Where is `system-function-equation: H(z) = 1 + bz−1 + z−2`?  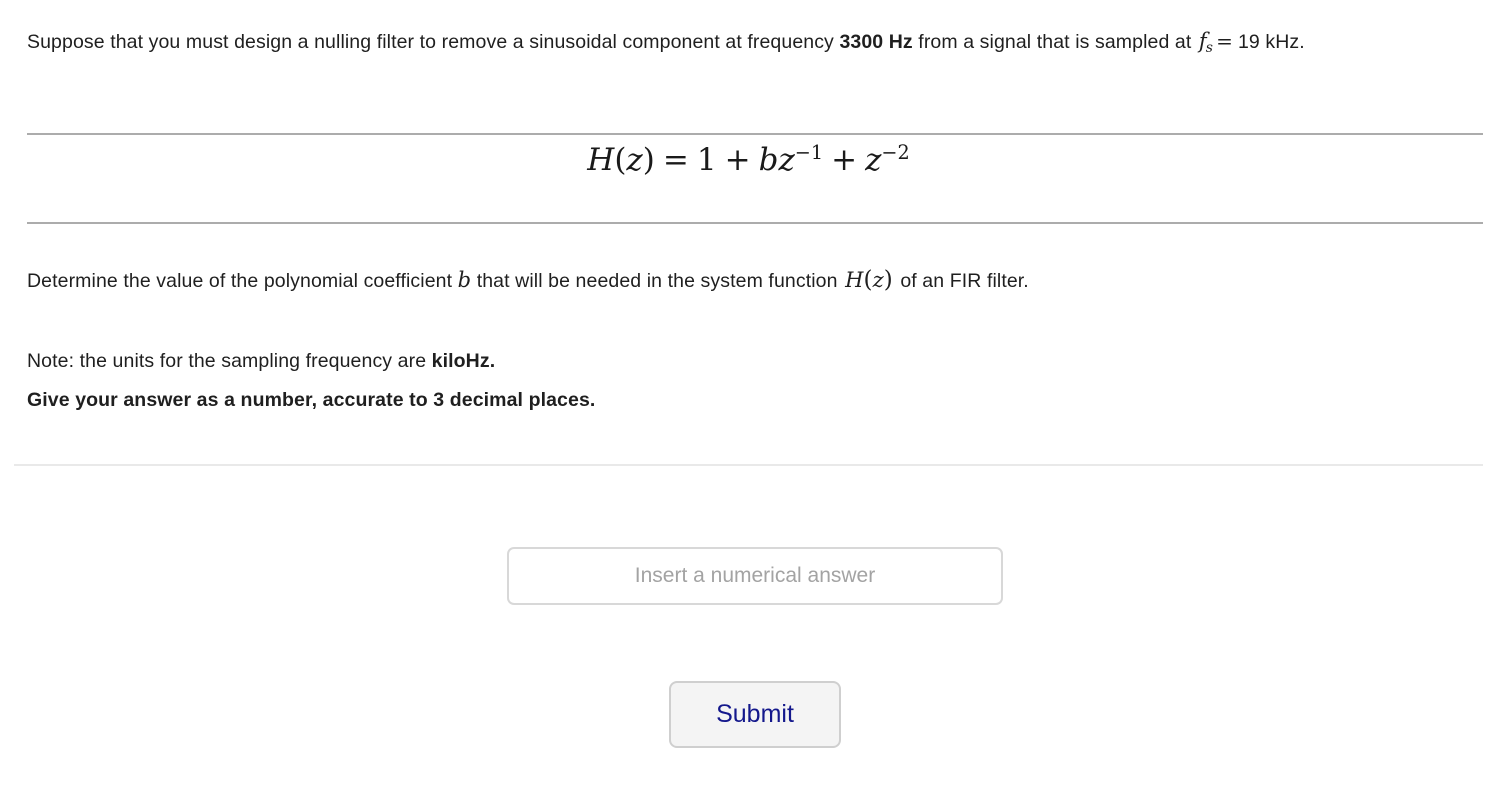
system-function-equation: H(z) = 1 + bz−1 + z−2 is located at coordinates (748, 159).